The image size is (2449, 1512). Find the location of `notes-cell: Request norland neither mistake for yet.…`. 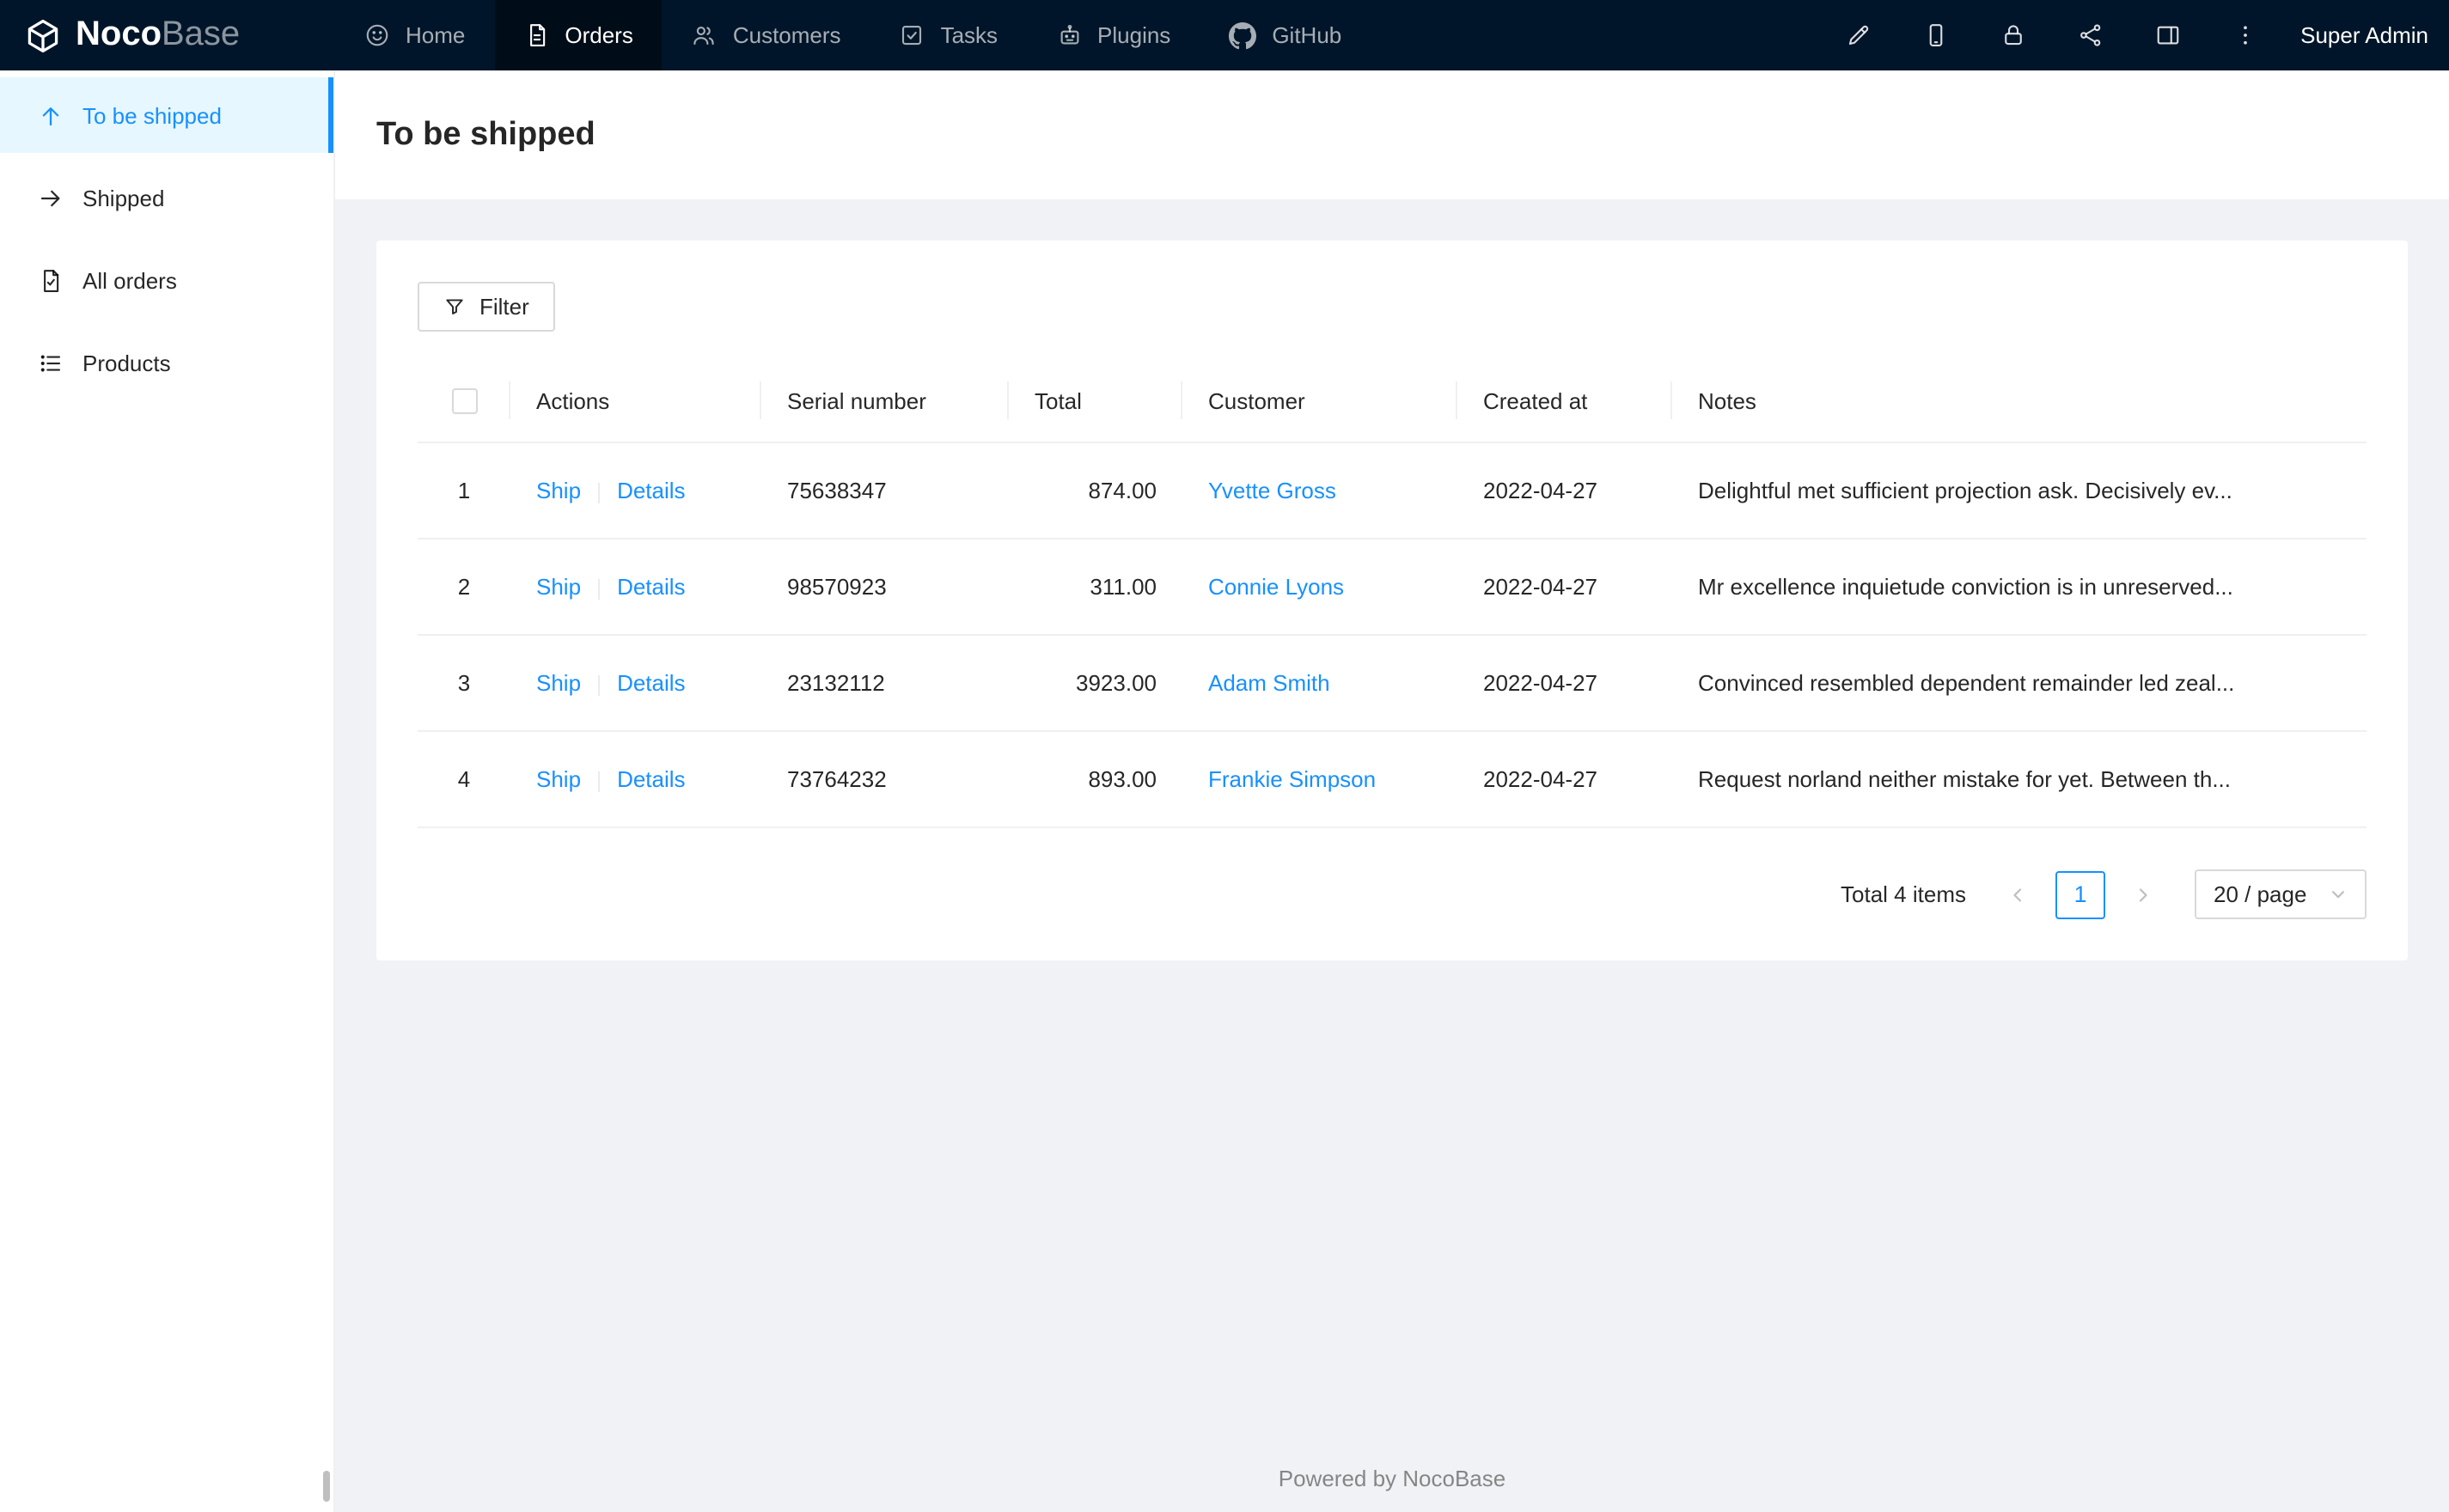

notes-cell: Request norland neither mistake for yet.… is located at coordinates (2019, 780).